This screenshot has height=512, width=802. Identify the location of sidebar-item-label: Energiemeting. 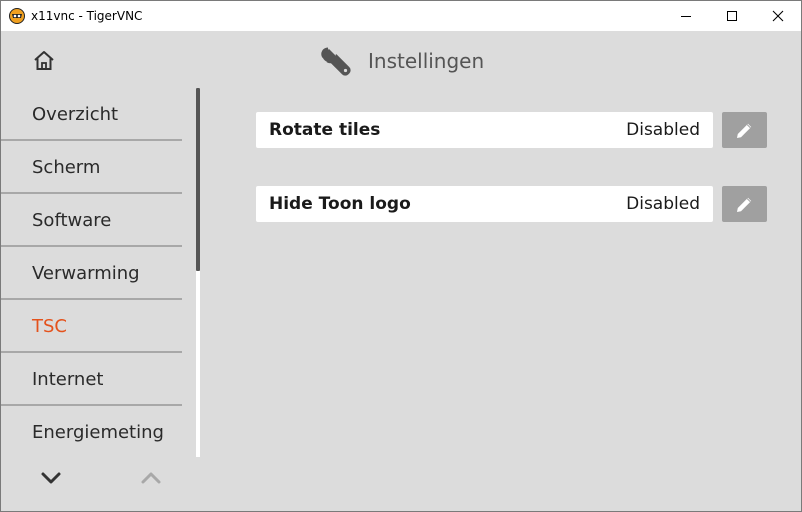
(98, 432).